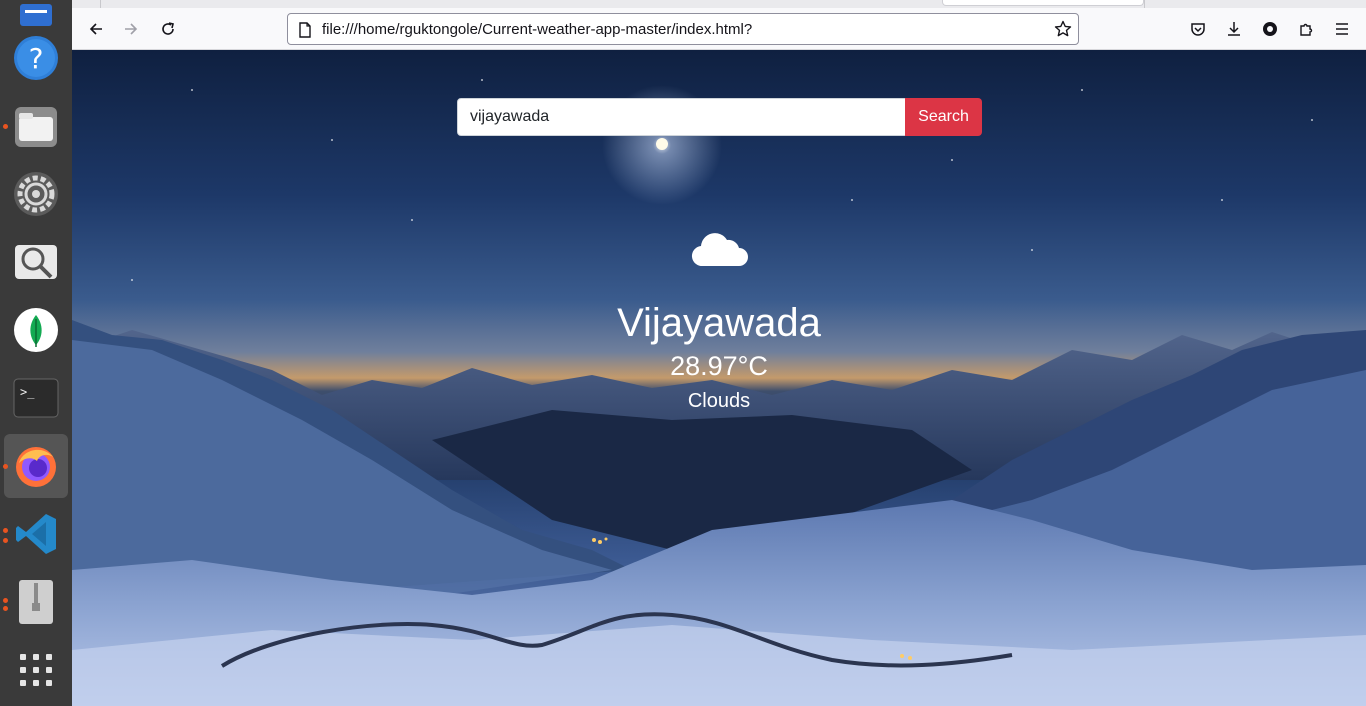 Image resolution: width=1366 pixels, height=706 pixels. I want to click on dock-item-firefox, so click(36, 466).